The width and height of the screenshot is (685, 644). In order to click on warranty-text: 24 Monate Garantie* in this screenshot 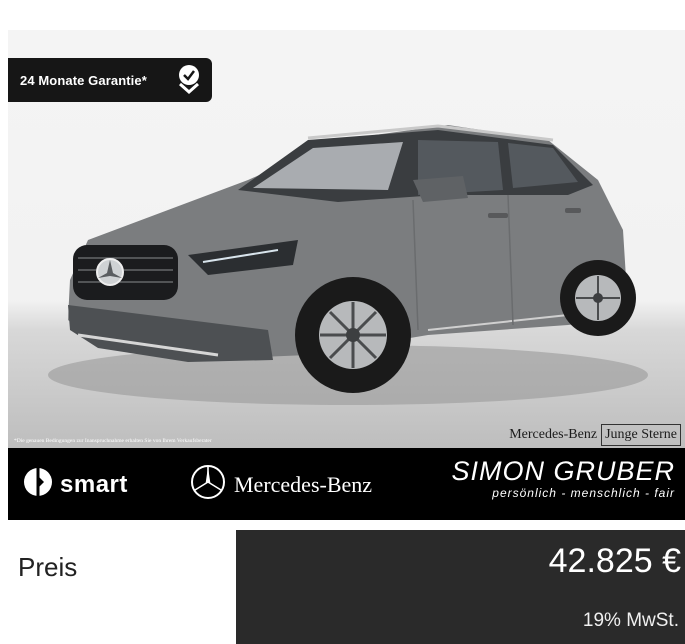, I will do `click(83, 80)`.